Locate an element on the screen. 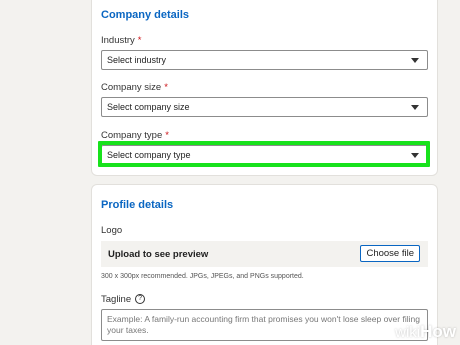  profile-details-title: Profile details is located at coordinates (137, 205).